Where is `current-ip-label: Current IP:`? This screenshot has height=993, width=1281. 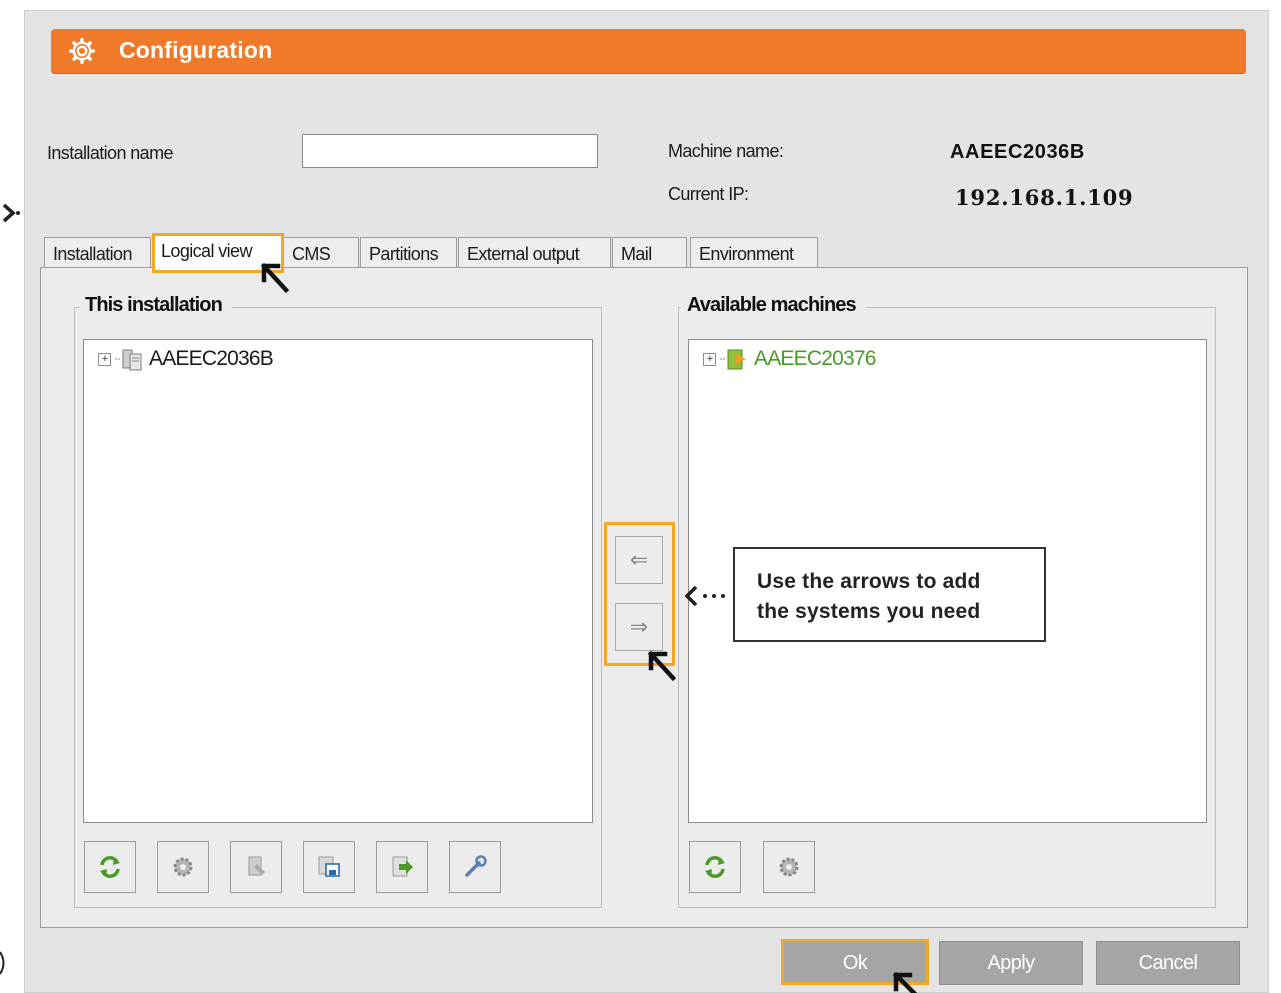 current-ip-label: Current IP: is located at coordinates (708, 194).